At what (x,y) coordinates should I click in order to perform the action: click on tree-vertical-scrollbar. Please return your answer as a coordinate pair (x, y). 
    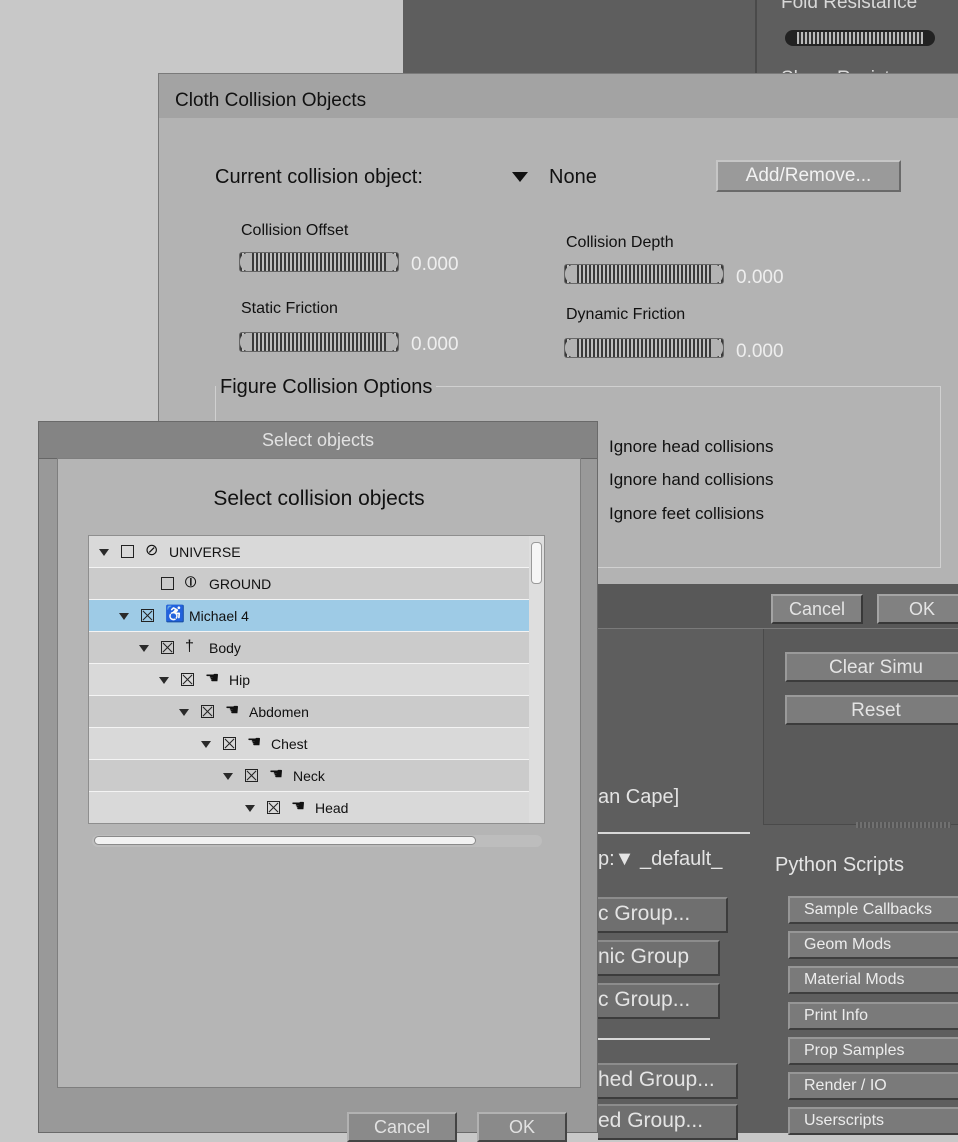
    Looking at the image, I should click on (536, 679).